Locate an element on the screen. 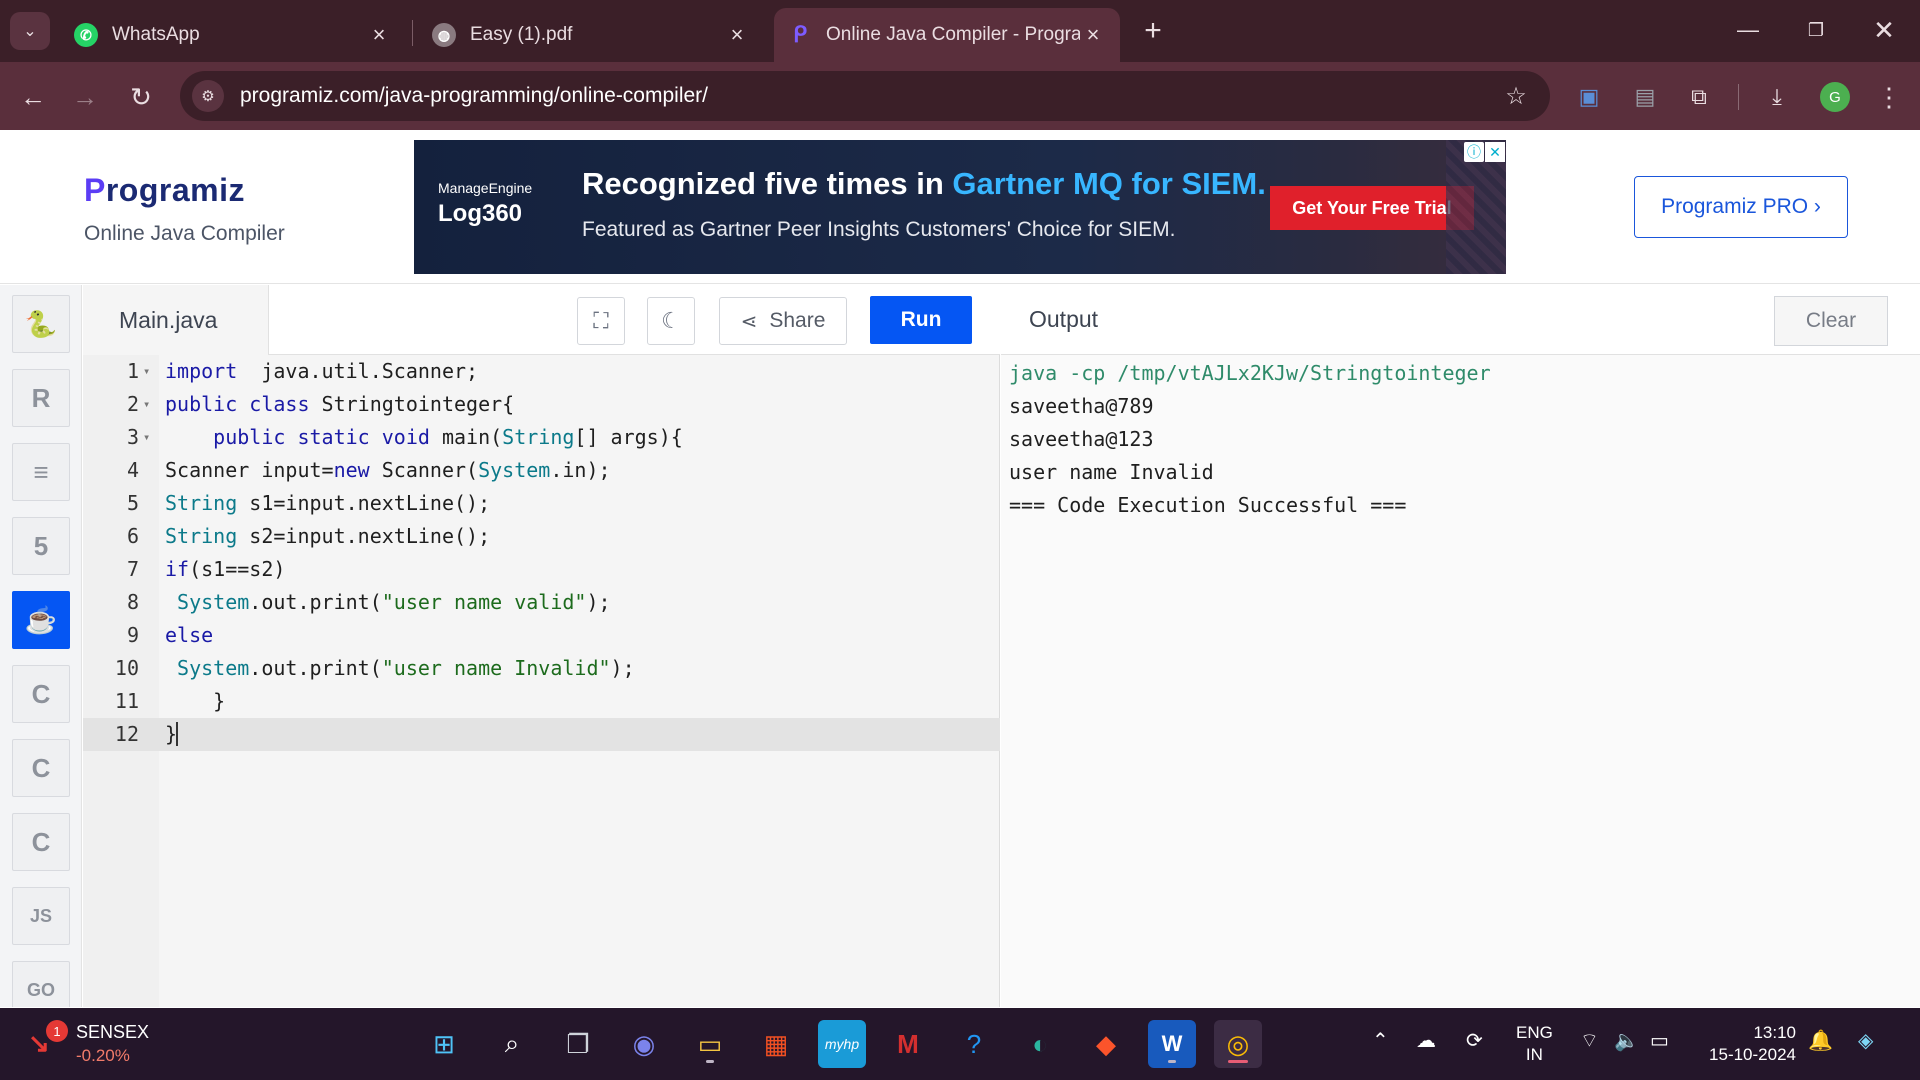 The height and width of the screenshot is (1080, 1920). code-text: System.out.print("user name valid"); is located at coordinates (394, 602).